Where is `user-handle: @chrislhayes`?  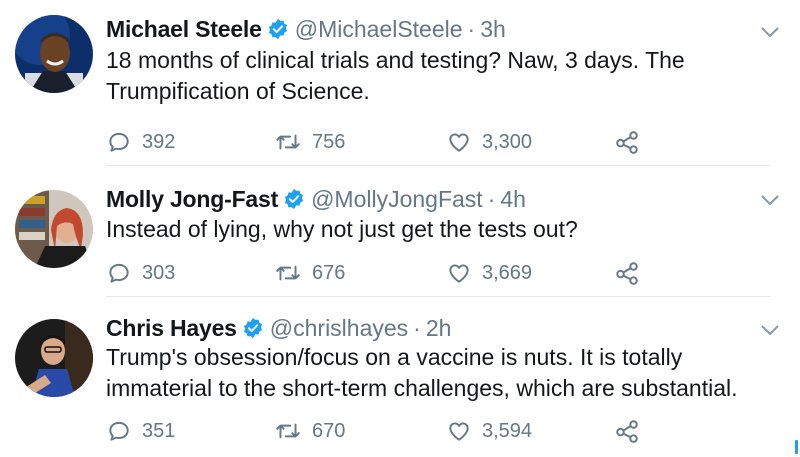 user-handle: @chrislhayes is located at coordinates (339, 328).